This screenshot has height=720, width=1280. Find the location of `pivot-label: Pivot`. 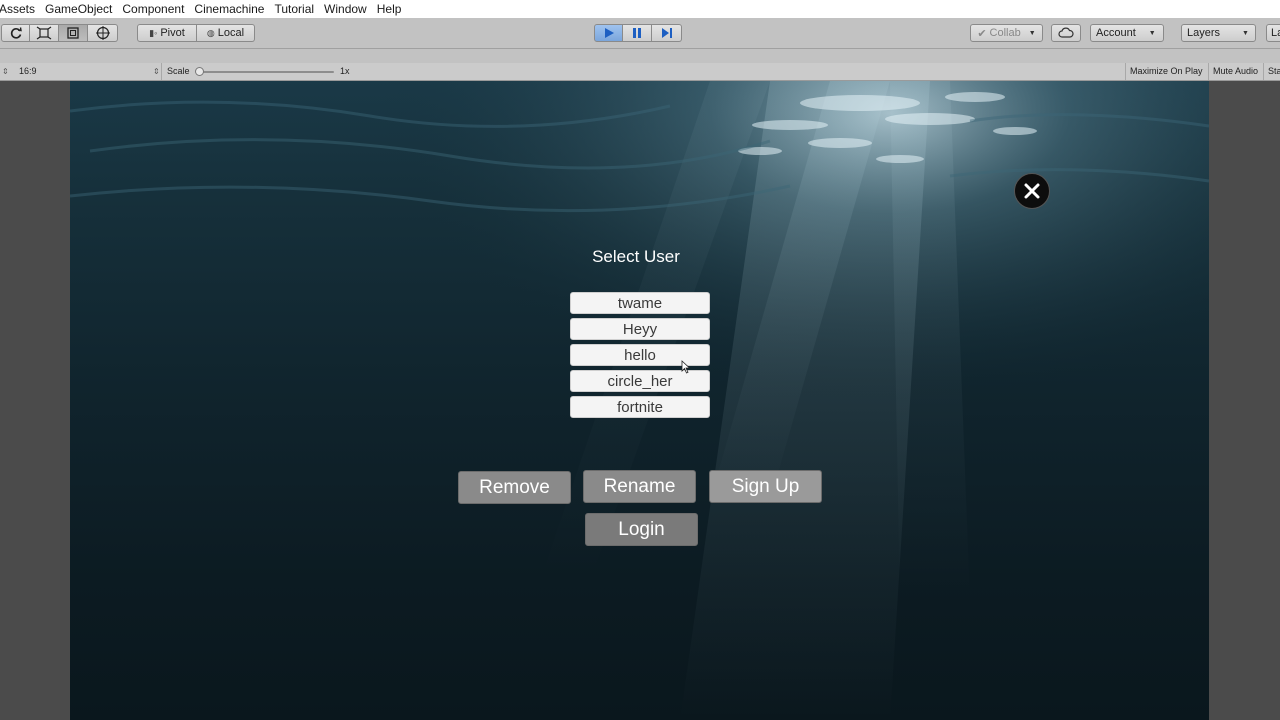

pivot-label: Pivot is located at coordinates (172, 33).